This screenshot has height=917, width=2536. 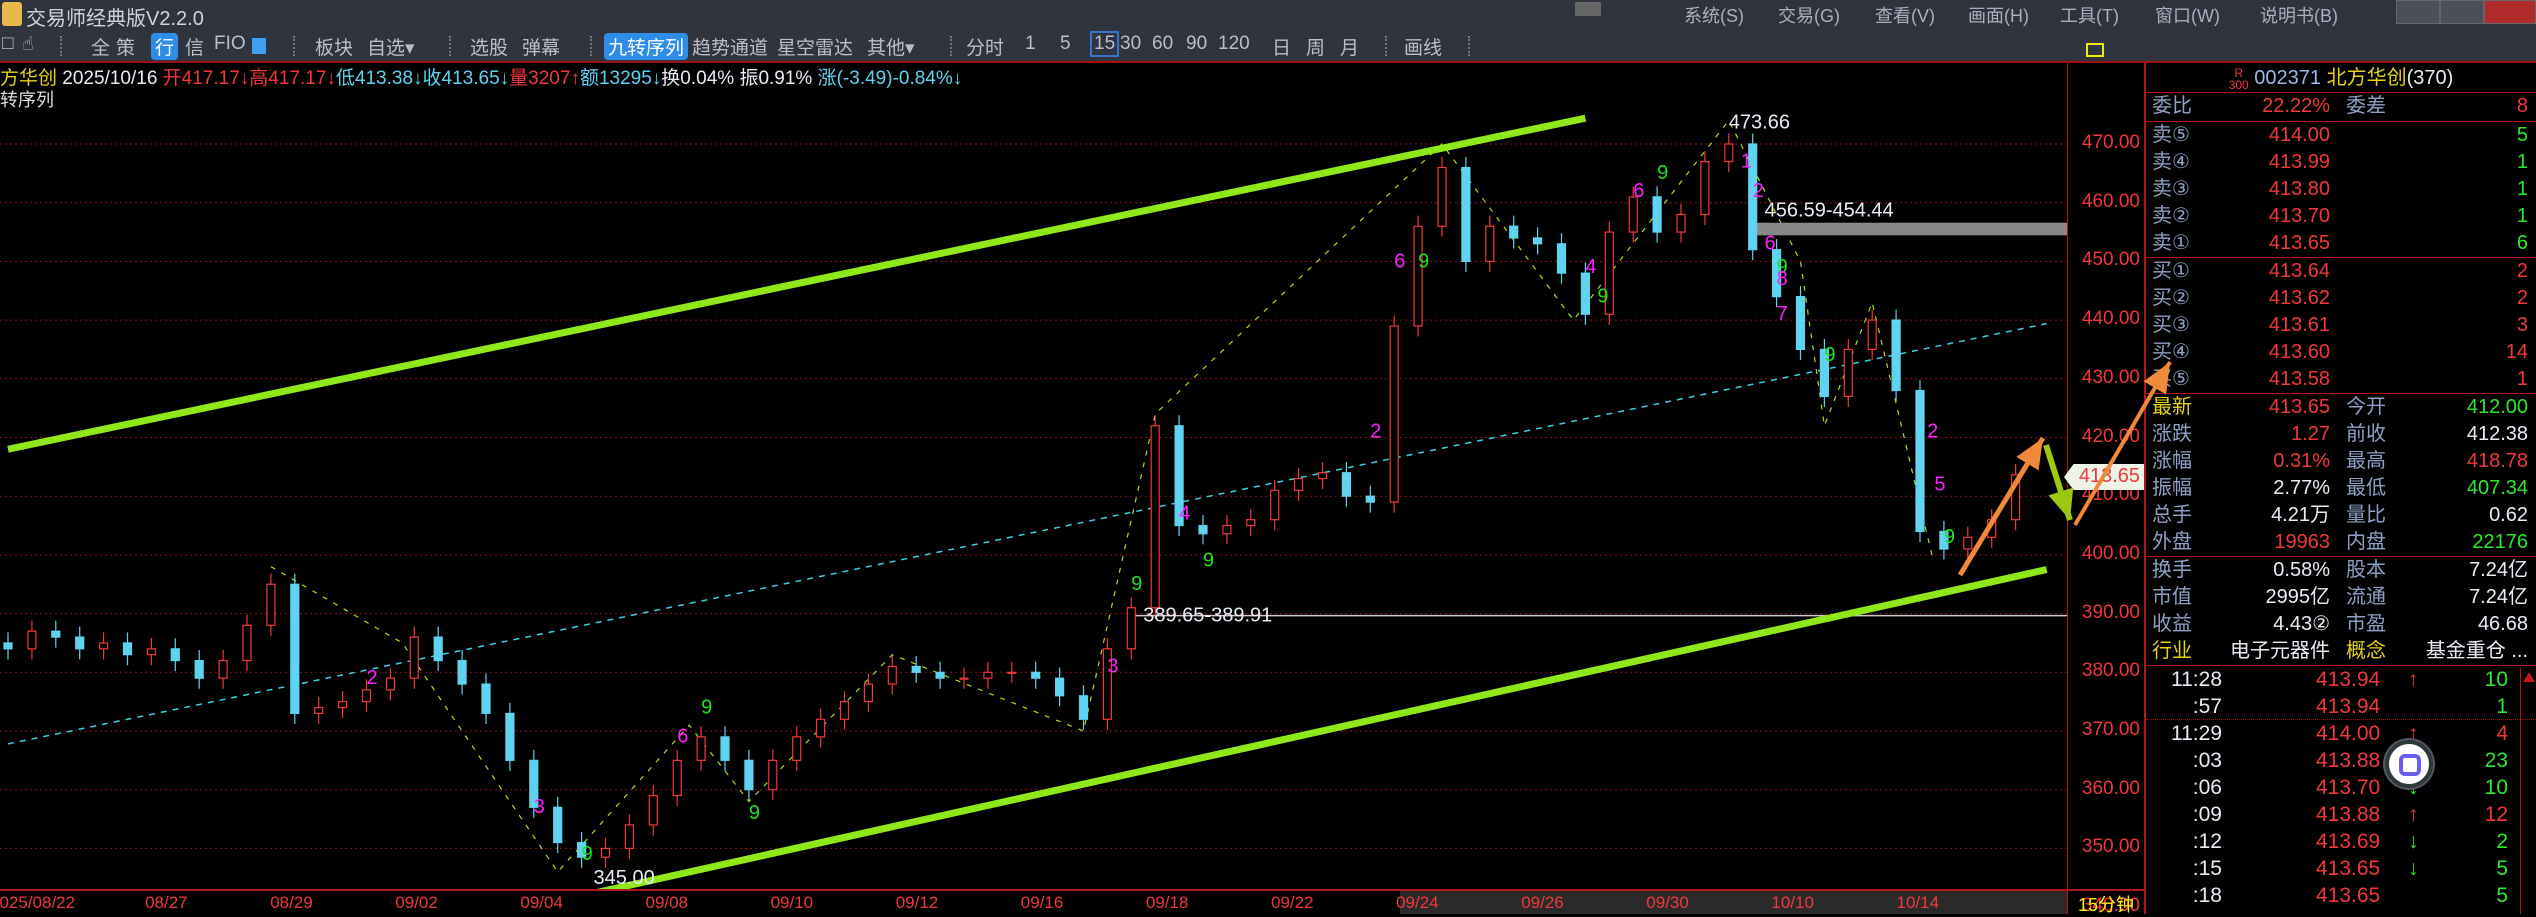 What do you see at coordinates (2529, 677) in the screenshot?
I see `scroll-up-icon` at bounding box center [2529, 677].